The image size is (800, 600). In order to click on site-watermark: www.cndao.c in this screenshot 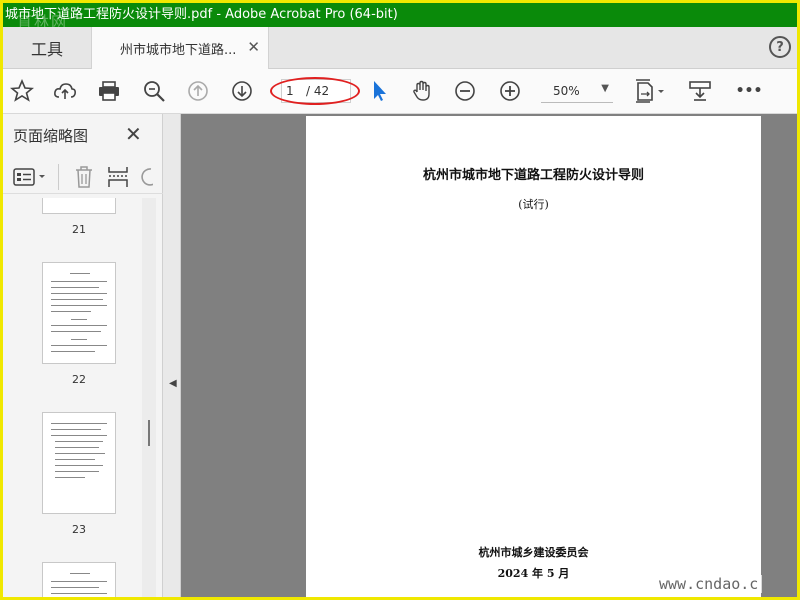, I will do `click(709, 584)`.